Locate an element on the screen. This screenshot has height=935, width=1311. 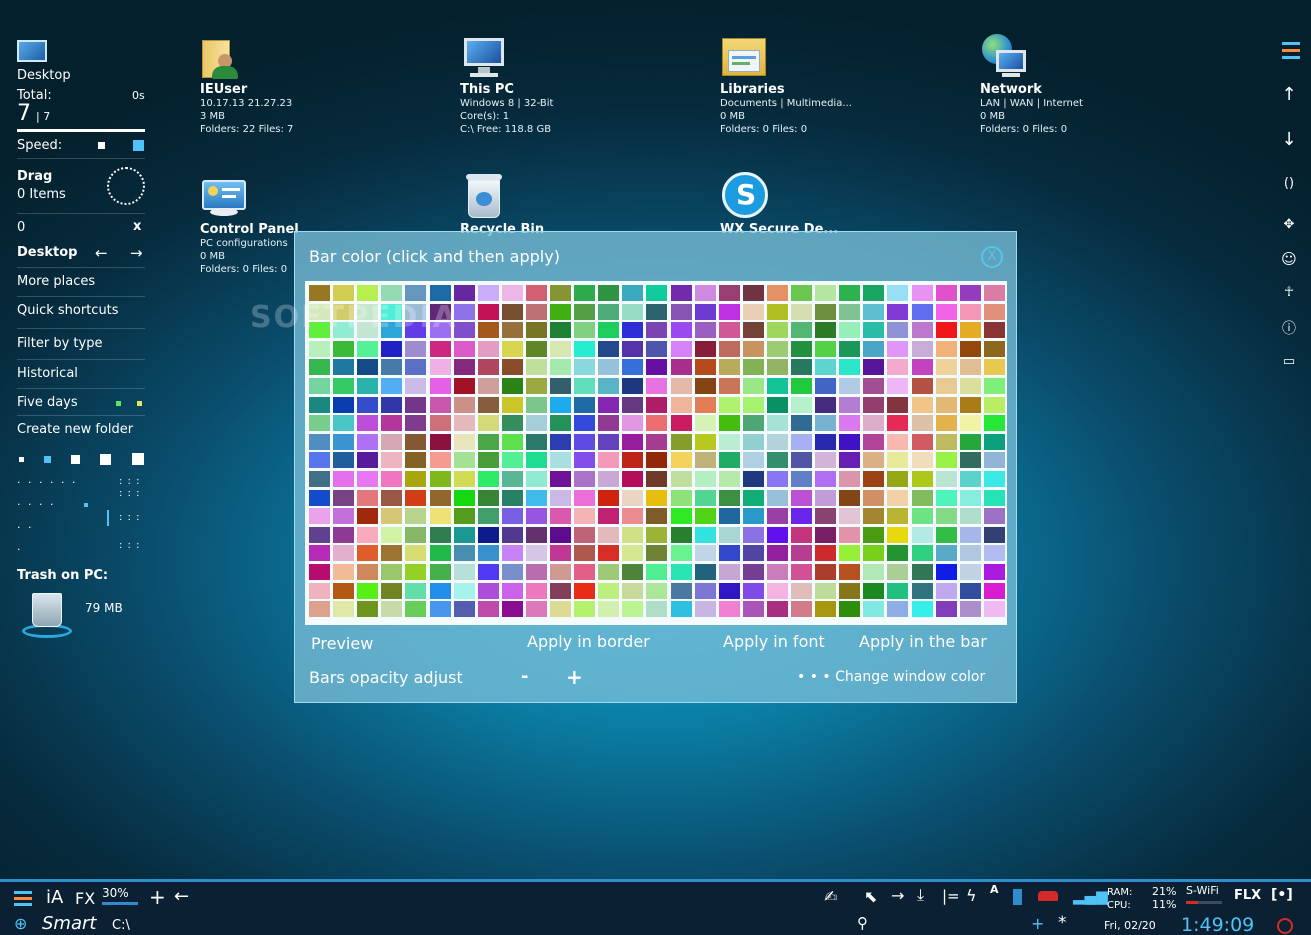
flx-button: FLX is located at coordinates (1247, 895).